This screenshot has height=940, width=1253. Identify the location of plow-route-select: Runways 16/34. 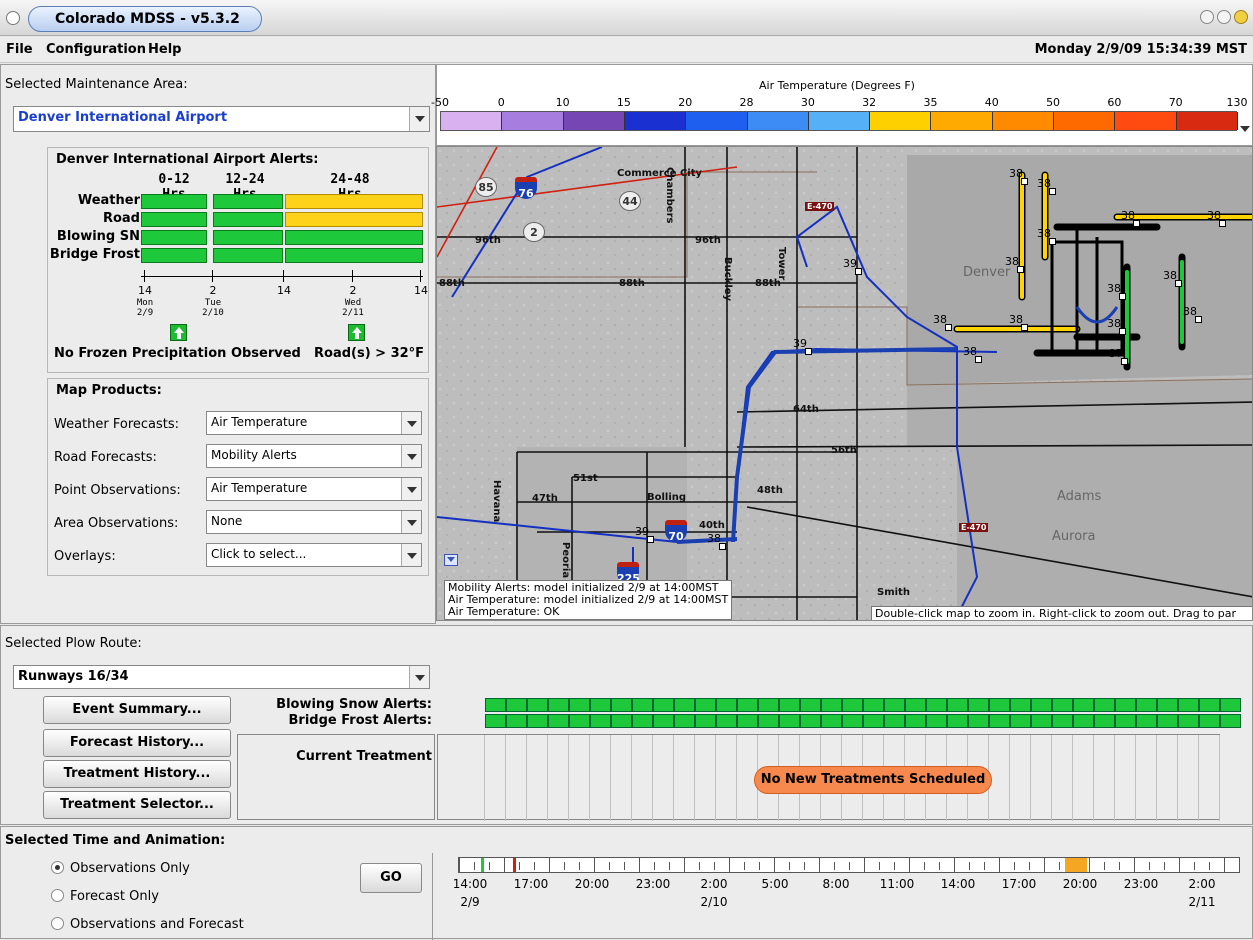
(221, 677).